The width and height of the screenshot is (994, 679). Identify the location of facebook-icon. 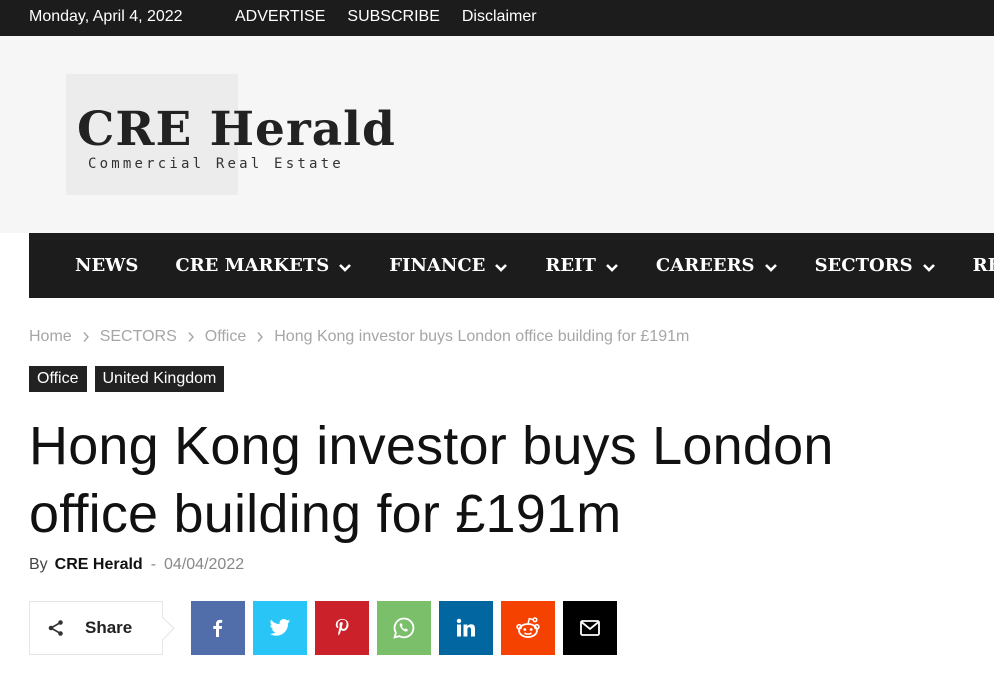
(218, 628).